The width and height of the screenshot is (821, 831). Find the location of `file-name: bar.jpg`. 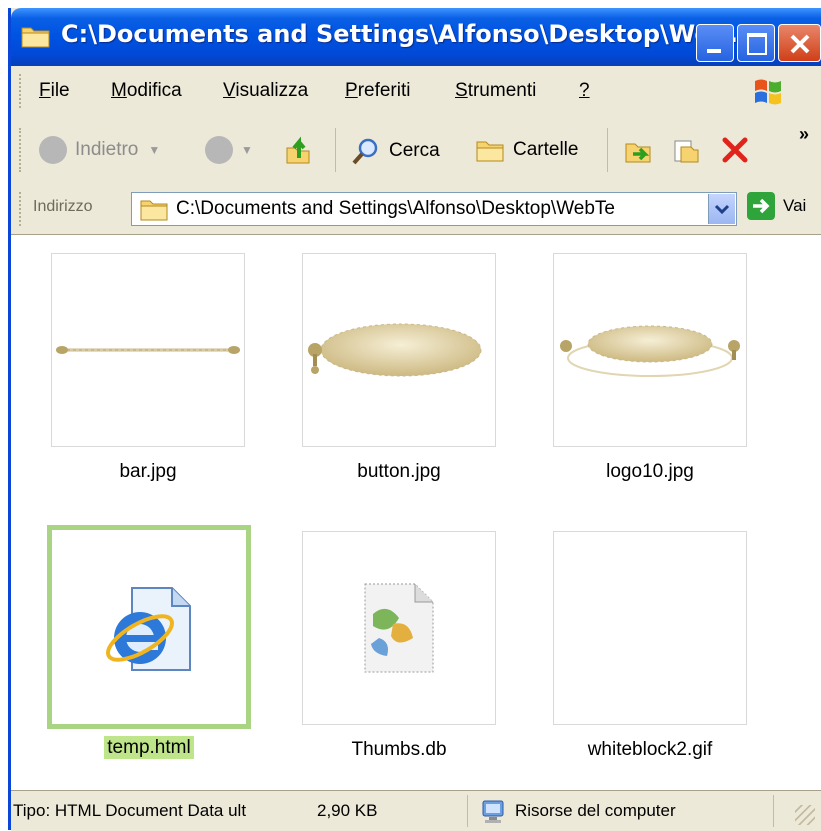

file-name: bar.jpg is located at coordinates (148, 472).